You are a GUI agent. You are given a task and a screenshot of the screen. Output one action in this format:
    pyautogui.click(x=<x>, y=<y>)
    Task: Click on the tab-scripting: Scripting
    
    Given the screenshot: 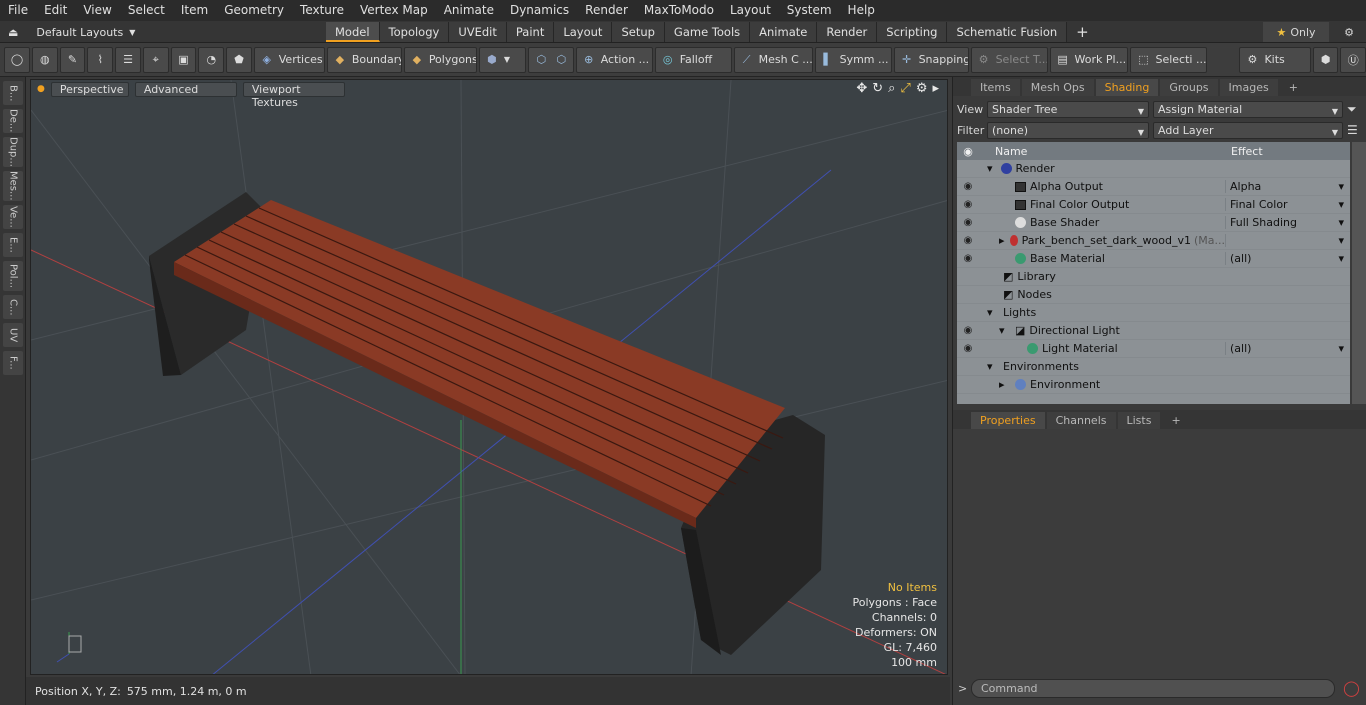 What is the action you would take?
    pyautogui.click(x=912, y=32)
    